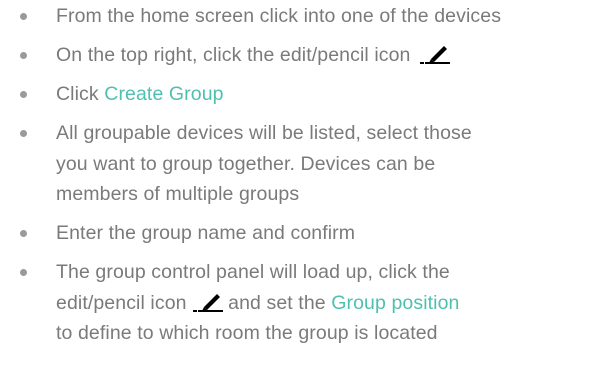 The width and height of the screenshot is (597, 370). Describe the element at coordinates (277, 302) in the screenshot. I see `step-6-line-2-b: and set the` at that location.